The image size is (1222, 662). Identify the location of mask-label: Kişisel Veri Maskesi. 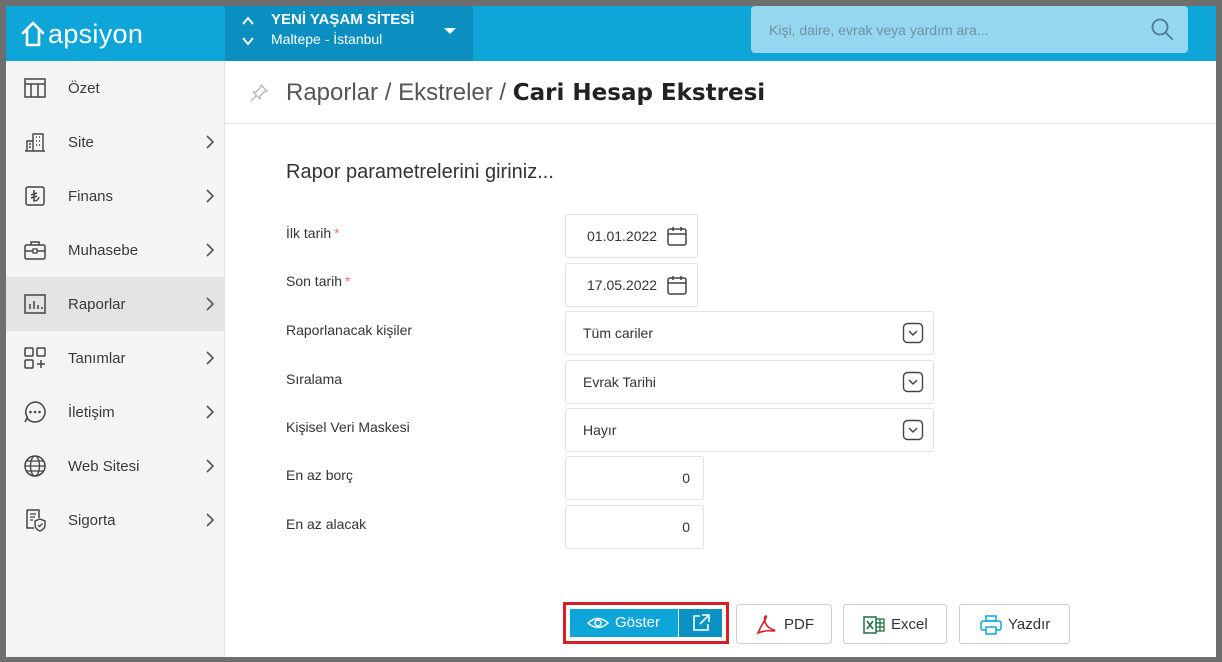
(348, 427).